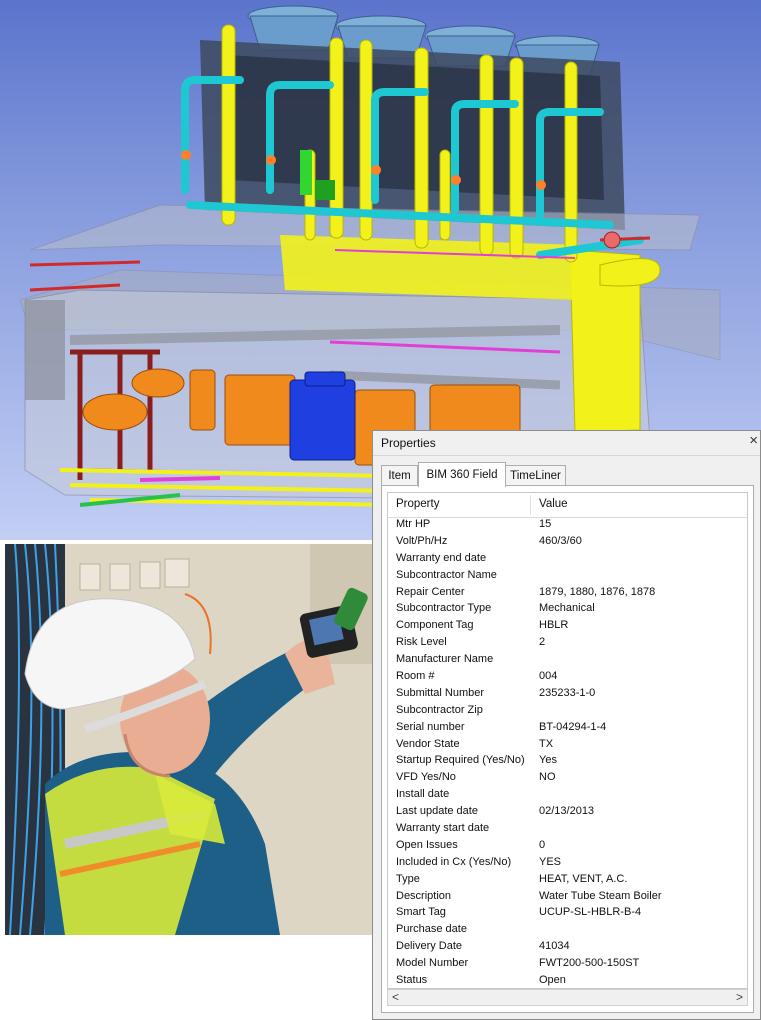  I want to click on table-row: Open Issues 0, so click(567, 846).